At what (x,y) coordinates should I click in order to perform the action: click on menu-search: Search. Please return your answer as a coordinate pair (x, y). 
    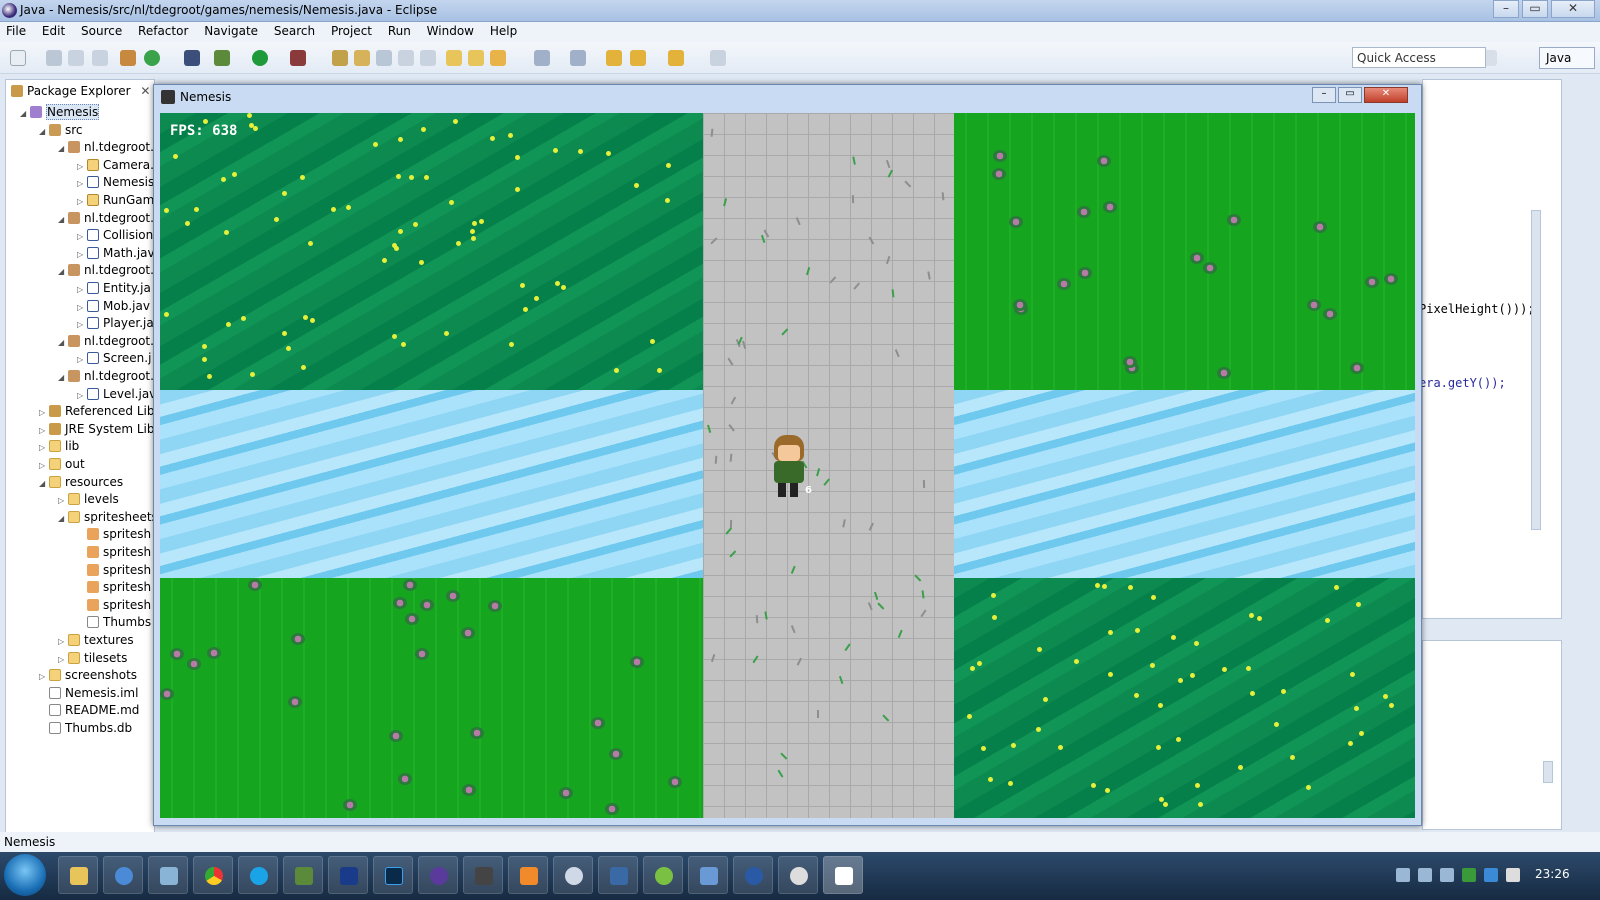
    Looking at the image, I should click on (294, 31).